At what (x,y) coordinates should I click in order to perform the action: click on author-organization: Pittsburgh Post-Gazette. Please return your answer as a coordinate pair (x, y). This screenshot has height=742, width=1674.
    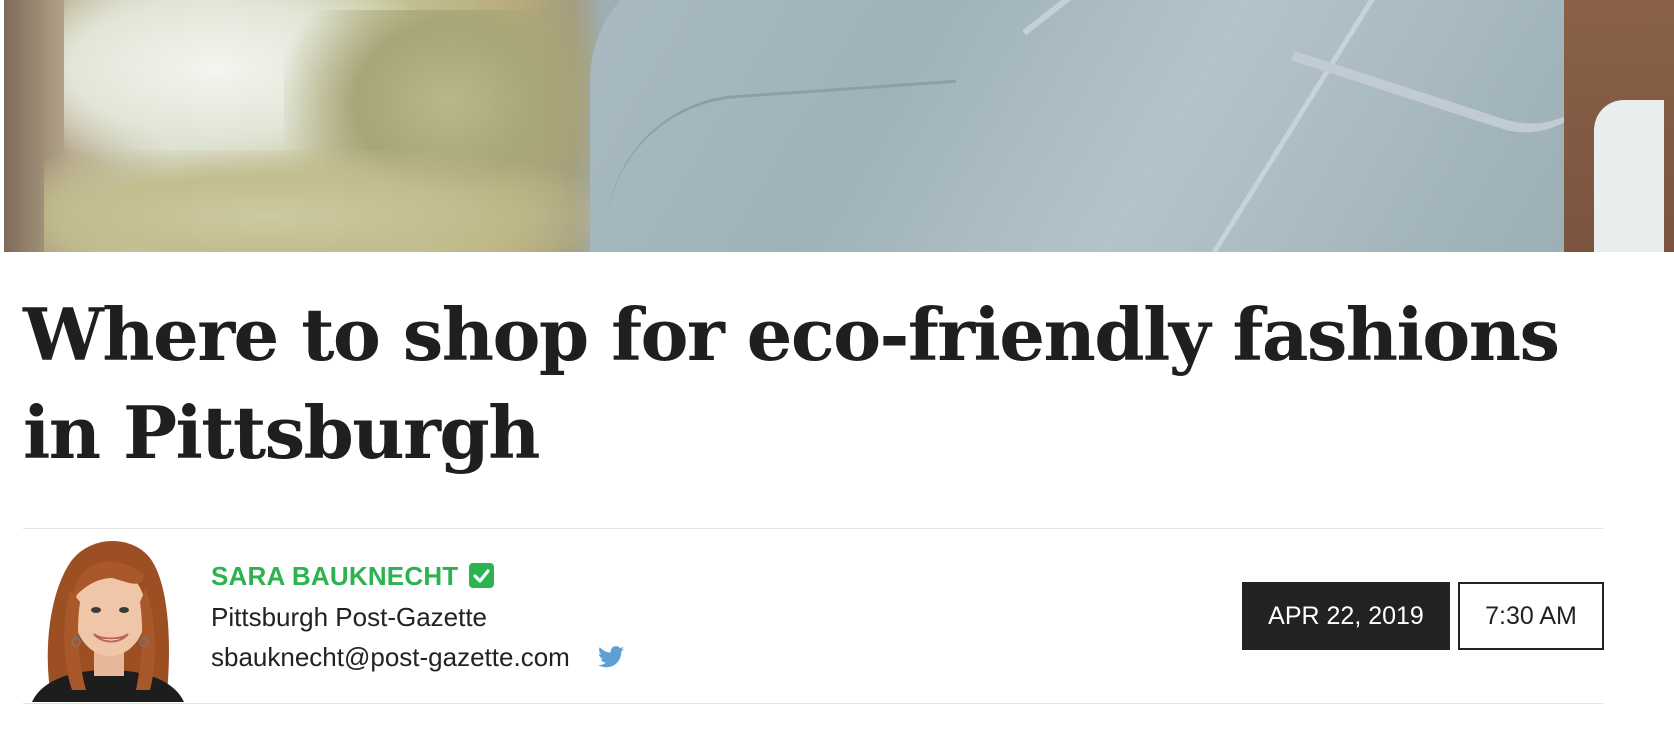
    Looking at the image, I should click on (349, 617).